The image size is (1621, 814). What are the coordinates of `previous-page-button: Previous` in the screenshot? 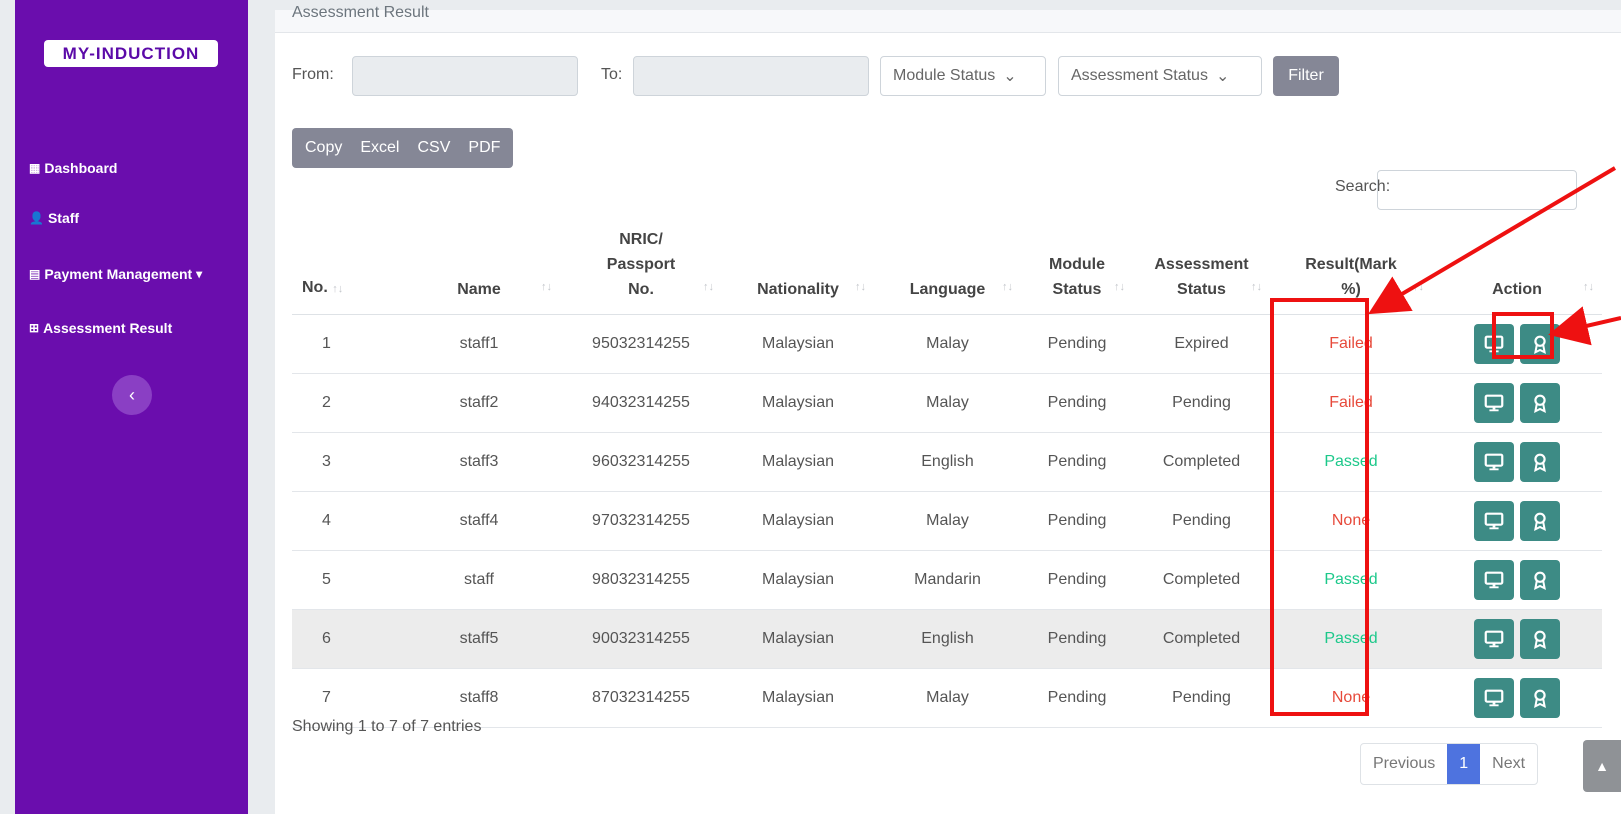 It's located at (1404, 764).